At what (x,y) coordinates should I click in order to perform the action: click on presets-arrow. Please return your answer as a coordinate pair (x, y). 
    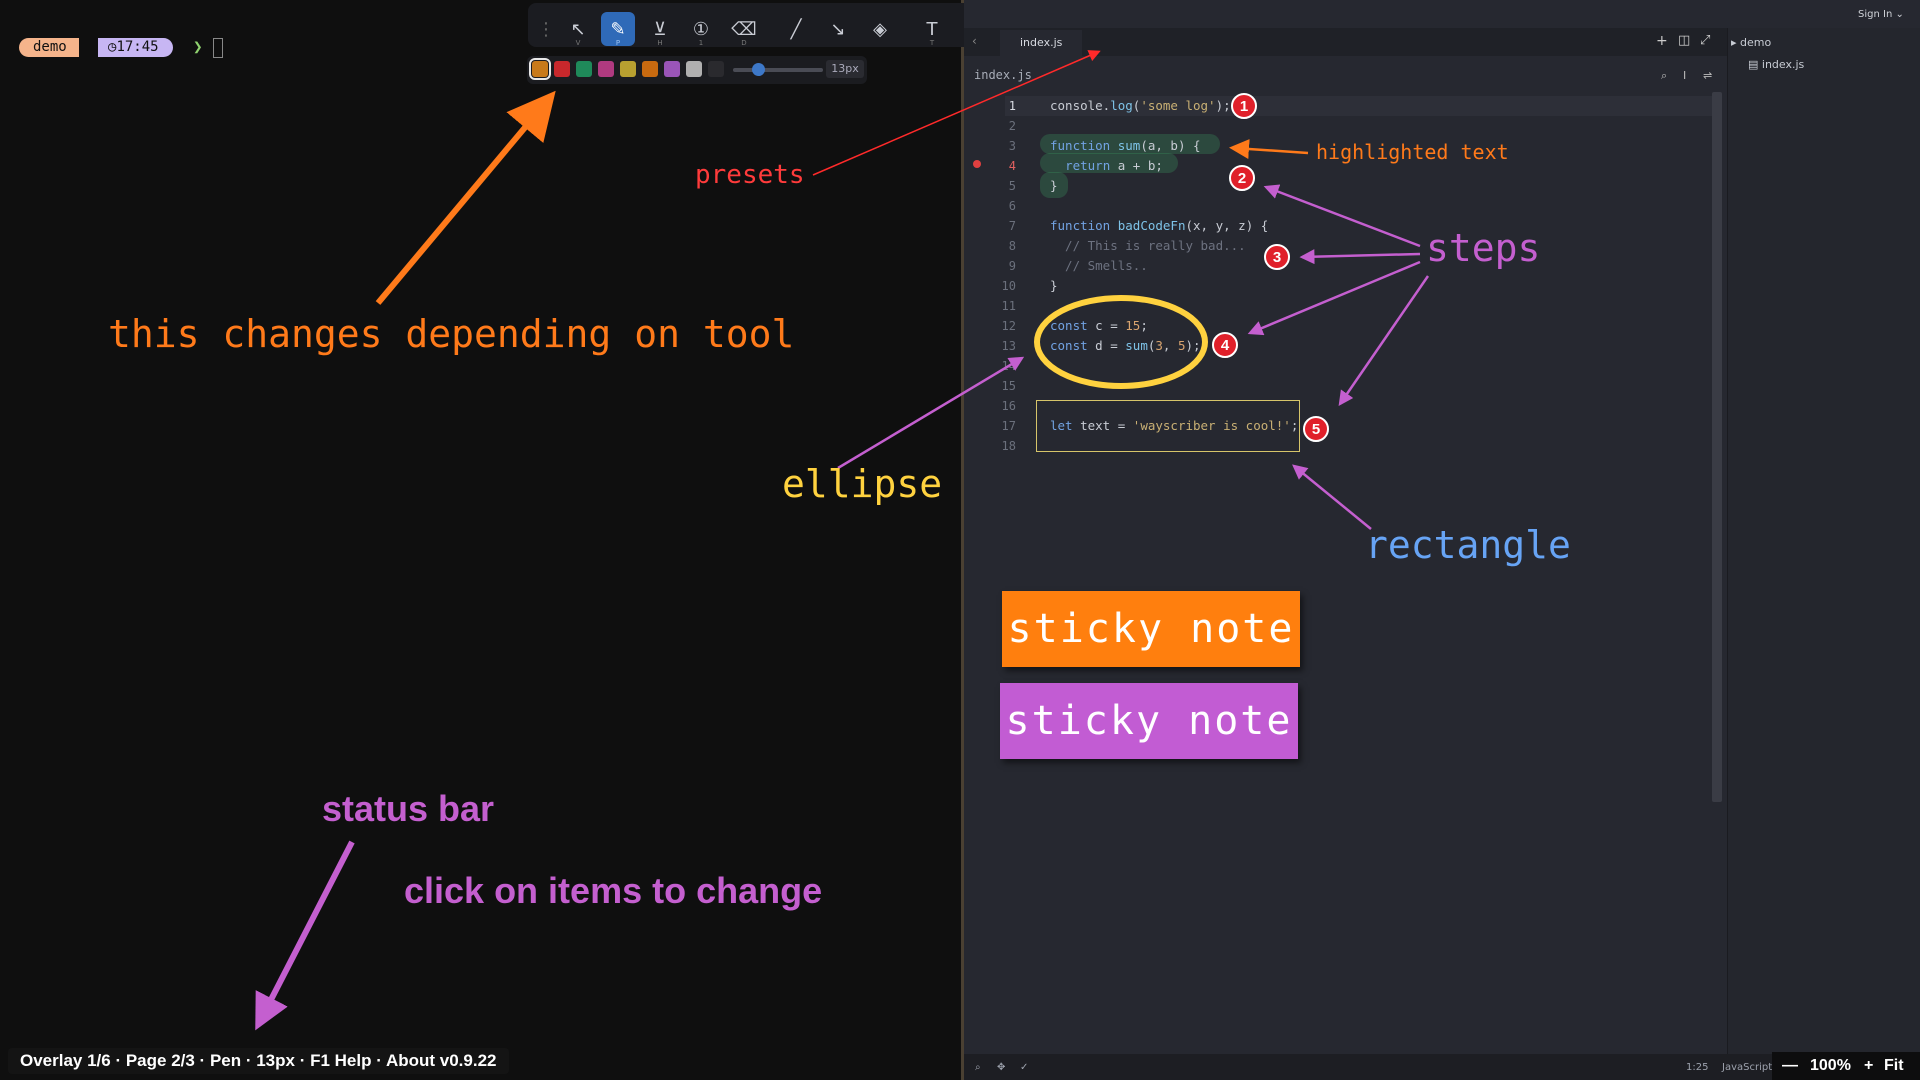
    Looking at the image, I should click on (956, 113).